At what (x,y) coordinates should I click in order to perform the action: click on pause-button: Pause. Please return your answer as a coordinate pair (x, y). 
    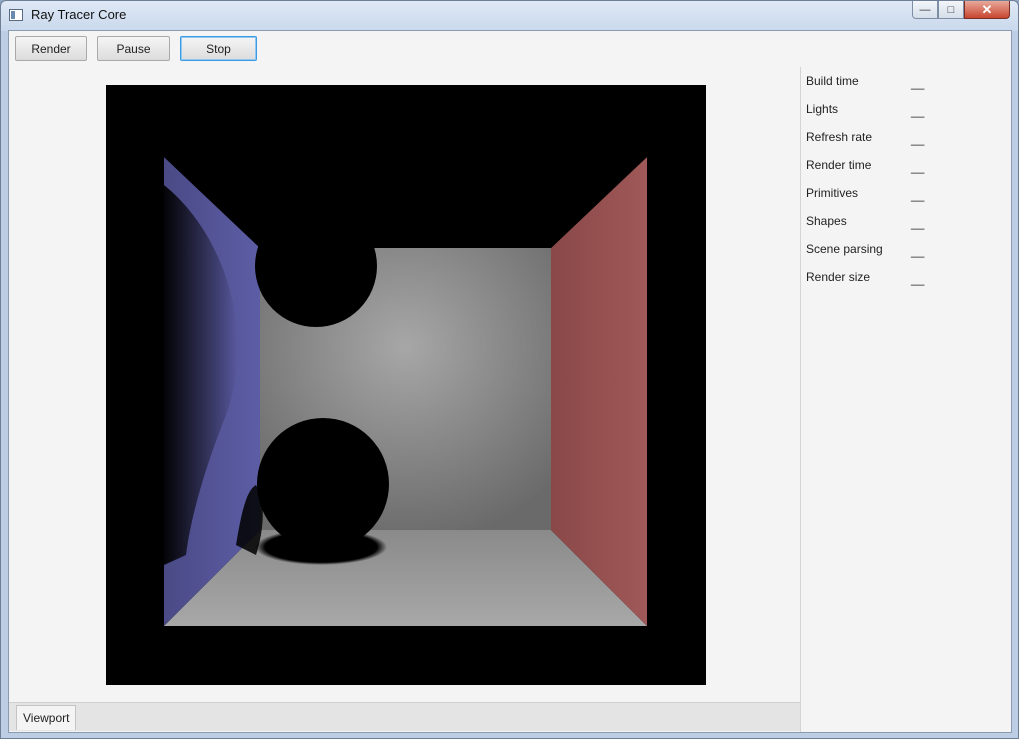
    Looking at the image, I should click on (133, 48).